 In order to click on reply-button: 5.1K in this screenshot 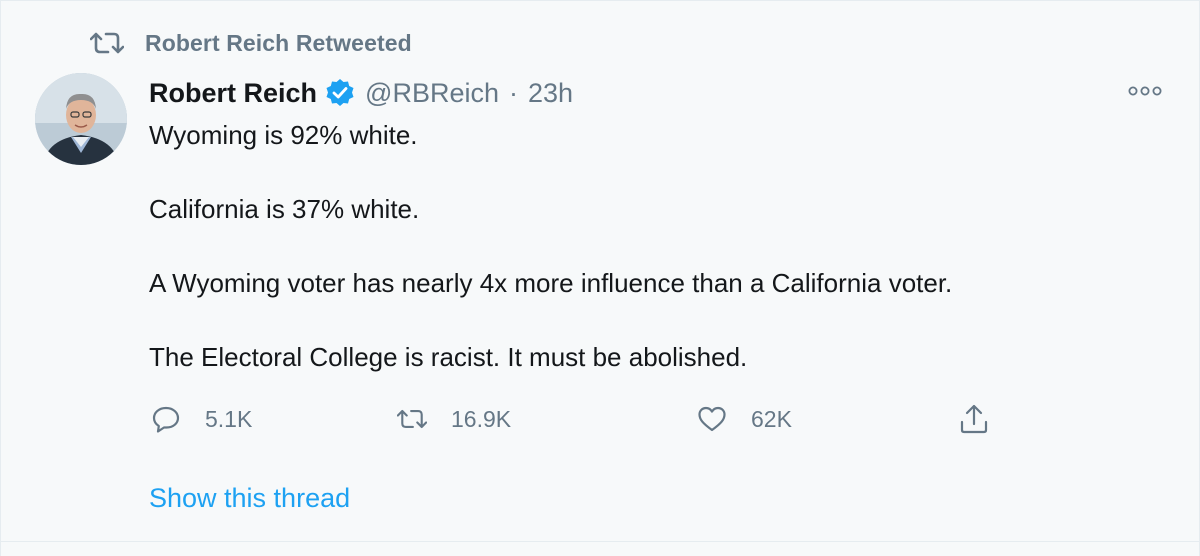, I will do `click(201, 419)`.